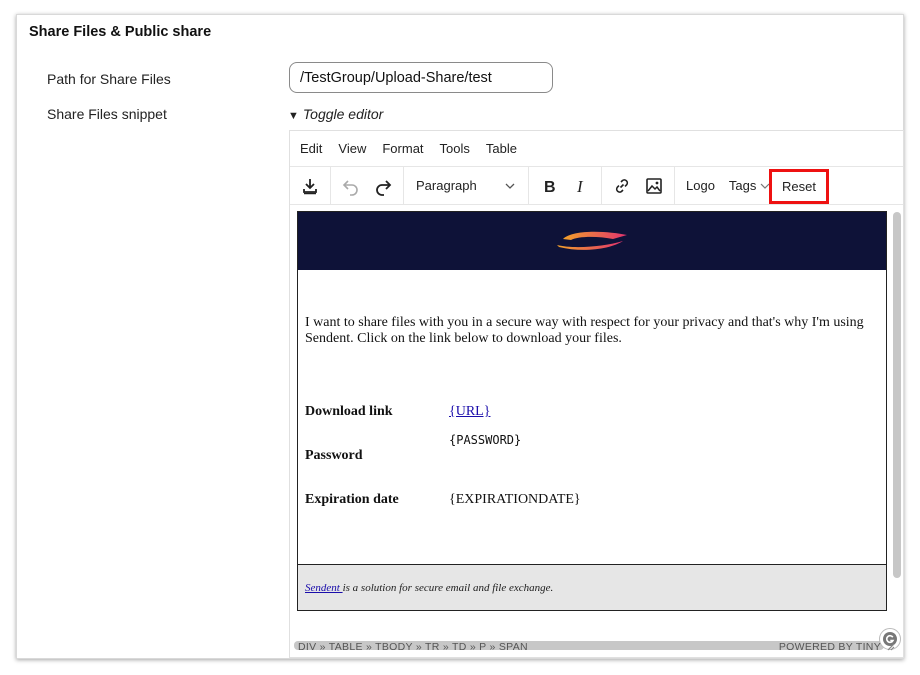 The image size is (920, 675). I want to click on save-button, so click(310, 186).